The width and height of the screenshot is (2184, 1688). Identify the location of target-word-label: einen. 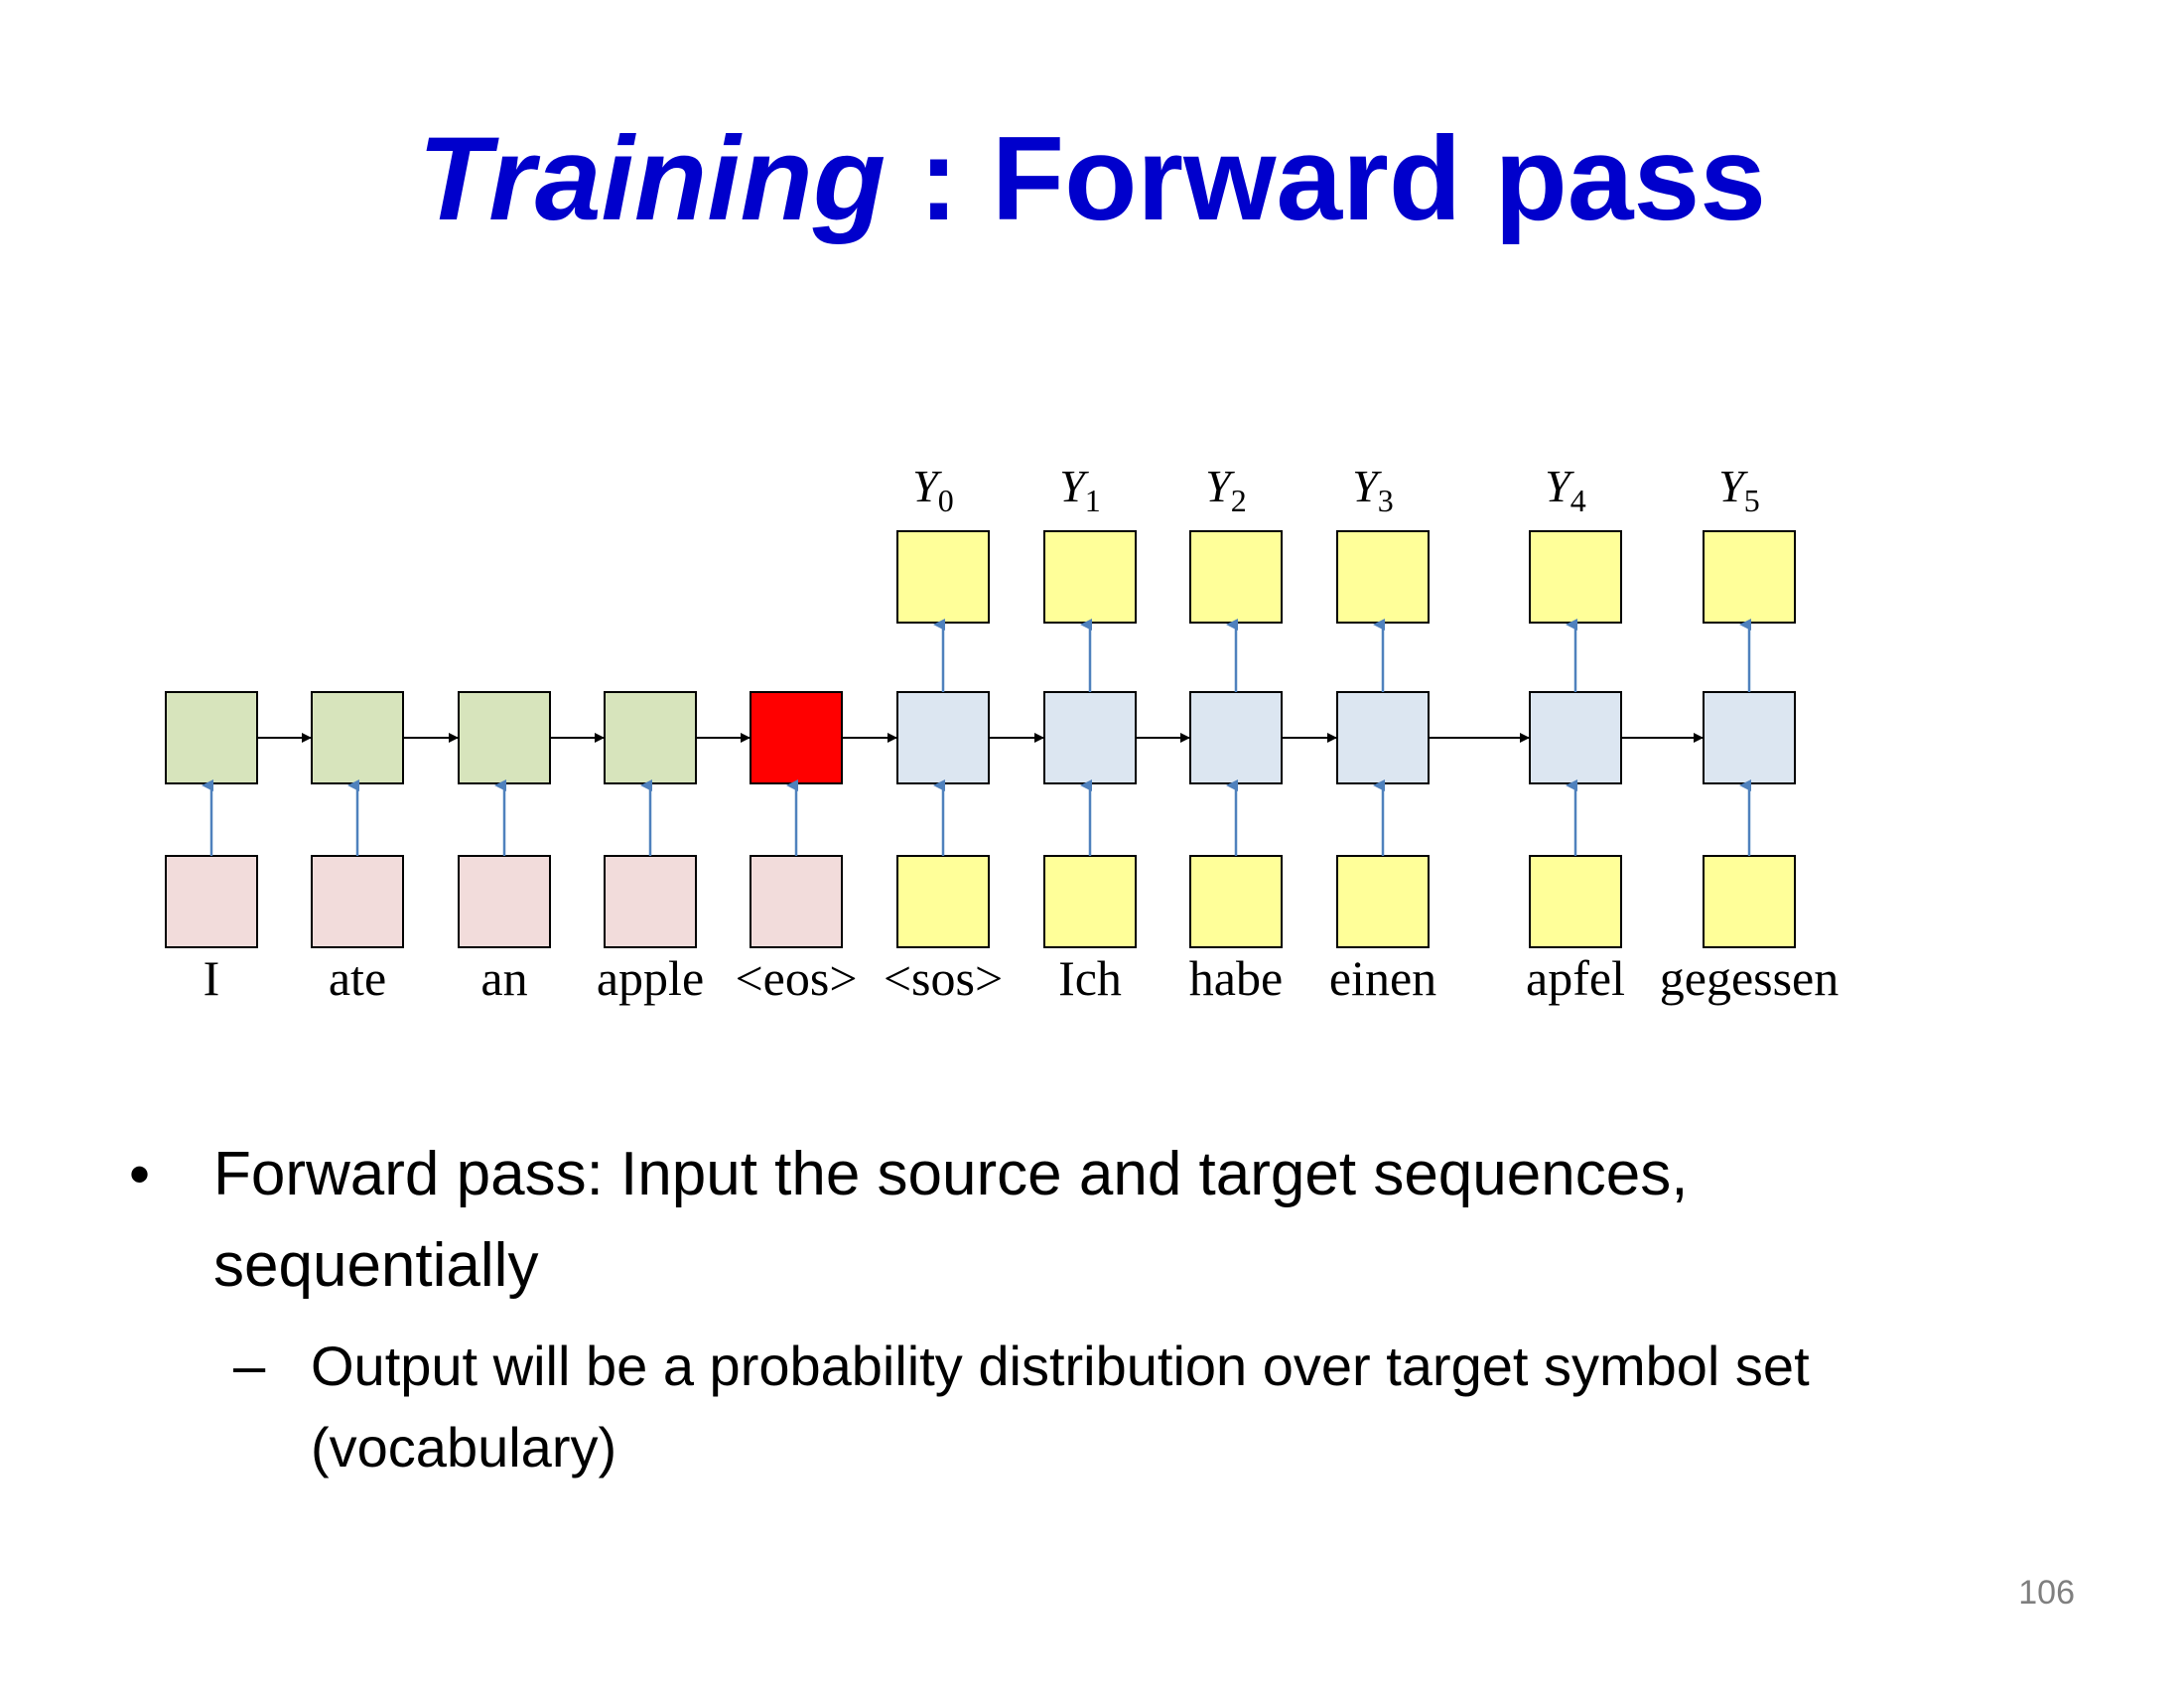
(1382, 978).